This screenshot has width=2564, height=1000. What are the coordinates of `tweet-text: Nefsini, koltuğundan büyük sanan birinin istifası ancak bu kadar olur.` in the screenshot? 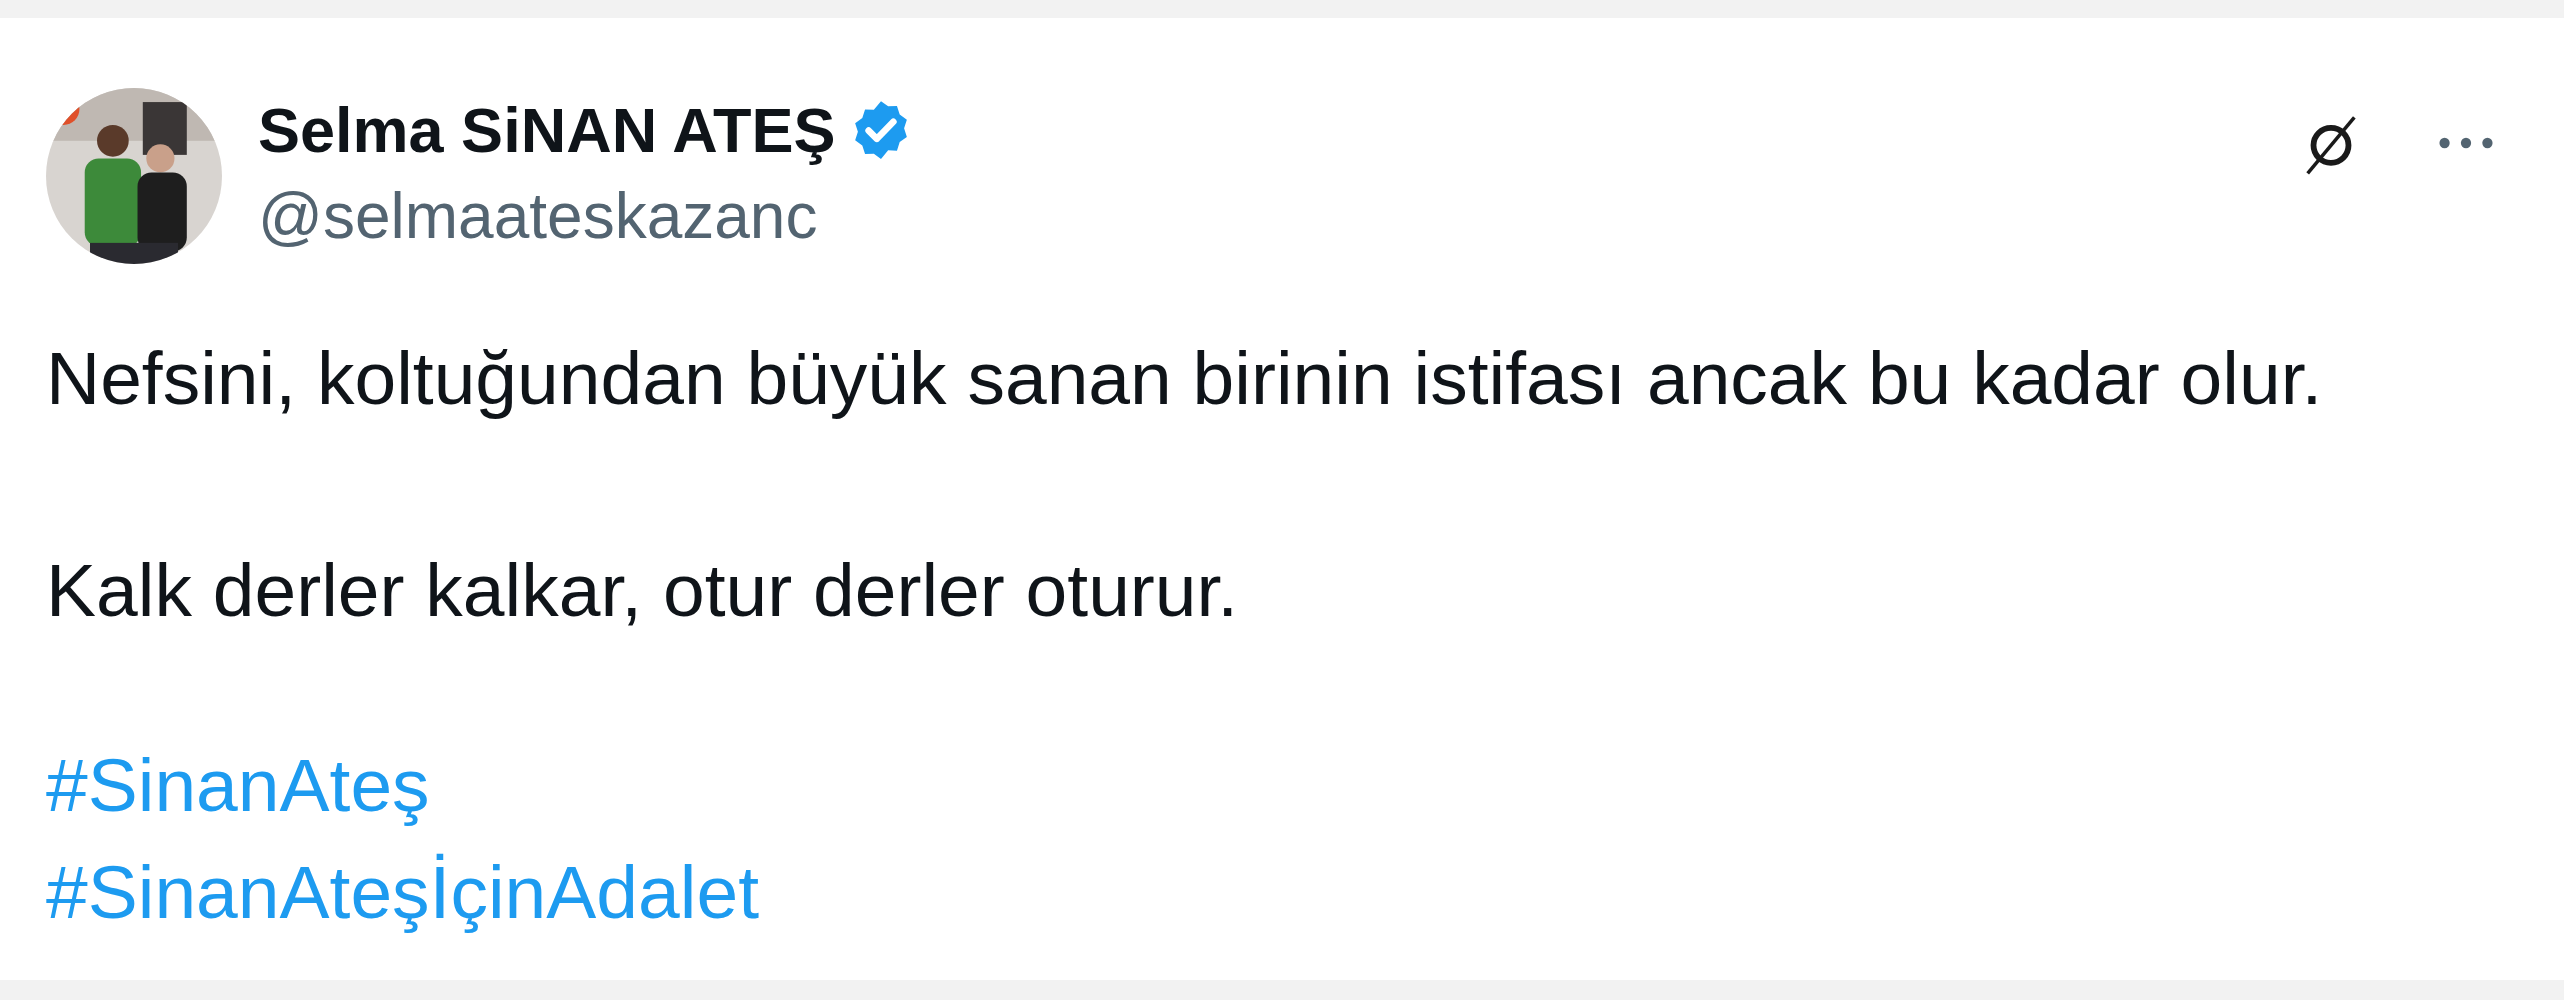 It's located at (1185, 378).